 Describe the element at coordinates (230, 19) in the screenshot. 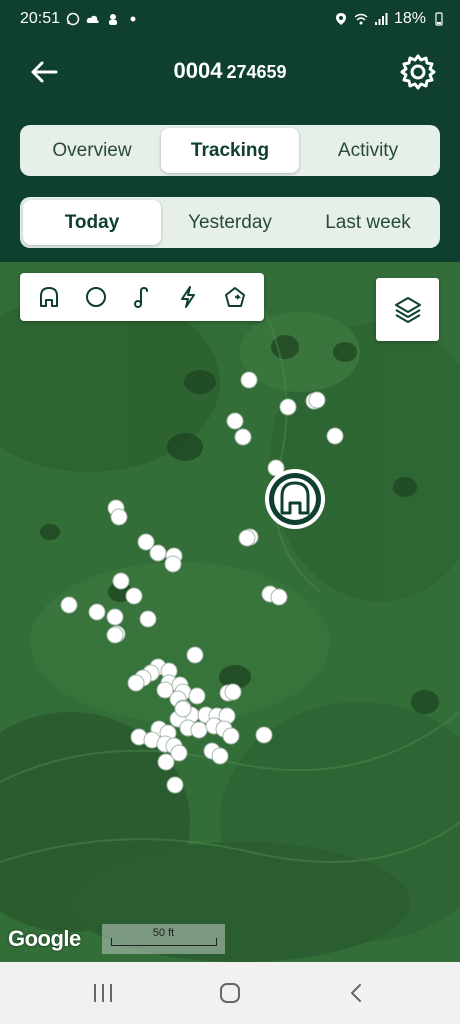

I see `status-bar: 20:51 18%` at that location.